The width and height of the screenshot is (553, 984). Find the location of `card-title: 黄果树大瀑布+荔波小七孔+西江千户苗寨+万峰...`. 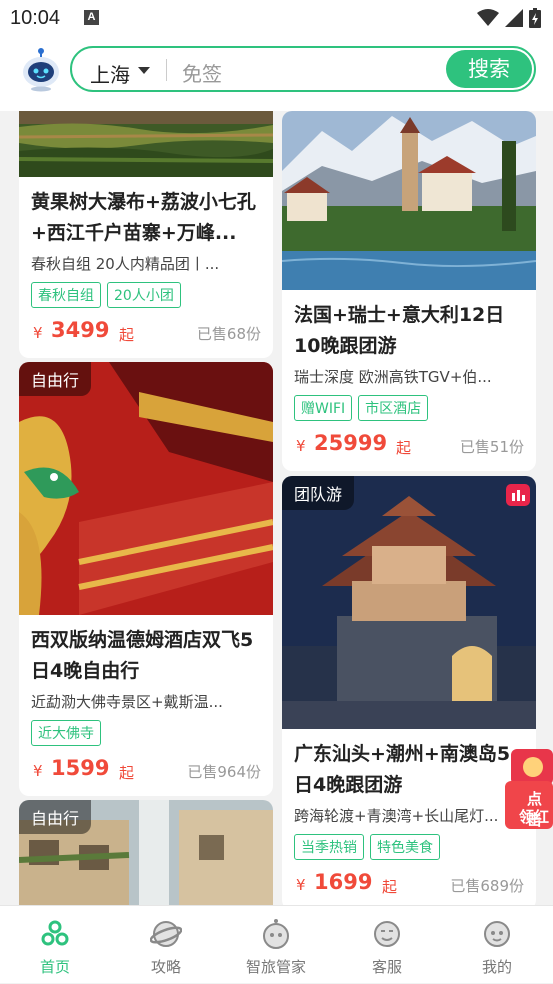

card-title: 黄果树大瀑布+荔波小七孔+西江千户苗寨+万峰... is located at coordinates (143, 217).